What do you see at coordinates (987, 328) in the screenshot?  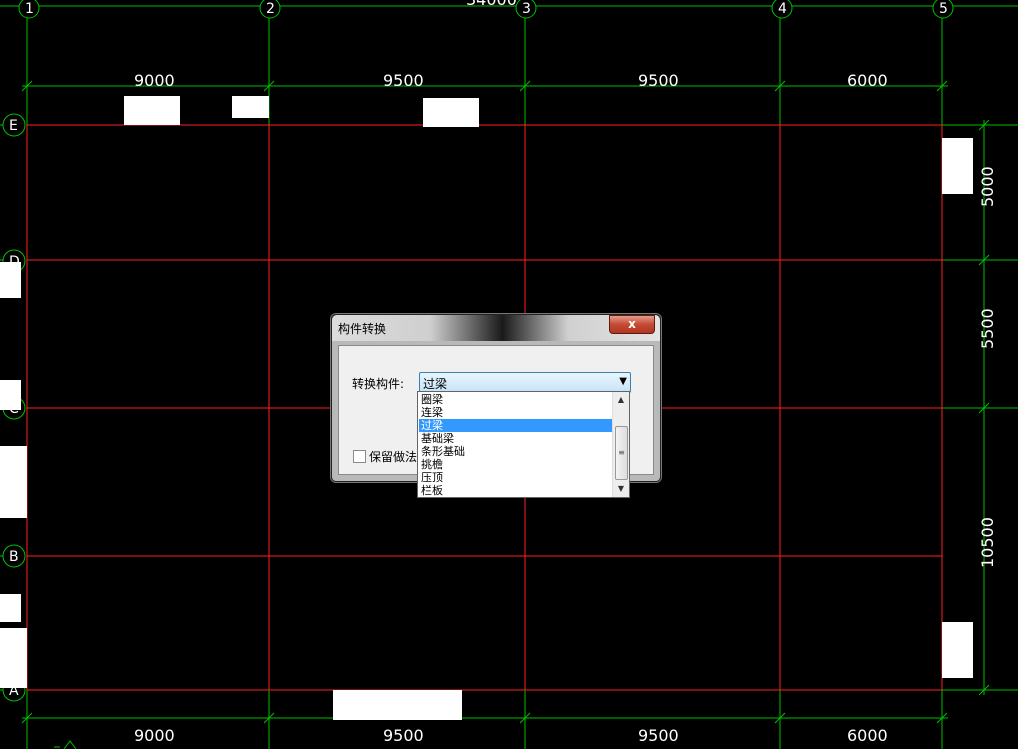 I see `right-dim-2: 5500` at bounding box center [987, 328].